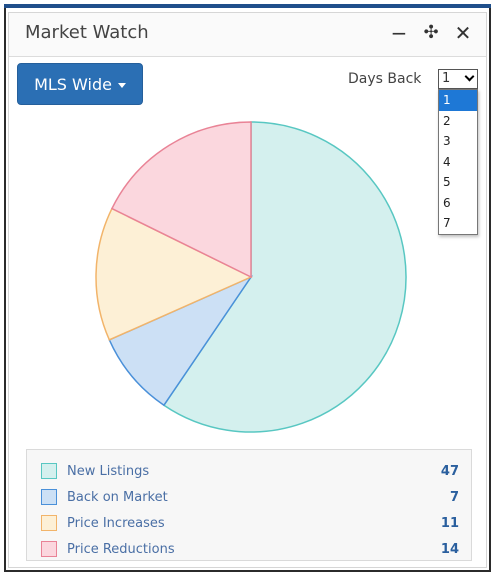  Describe the element at coordinates (121, 85) in the screenshot. I see `caret-down-icon` at that location.